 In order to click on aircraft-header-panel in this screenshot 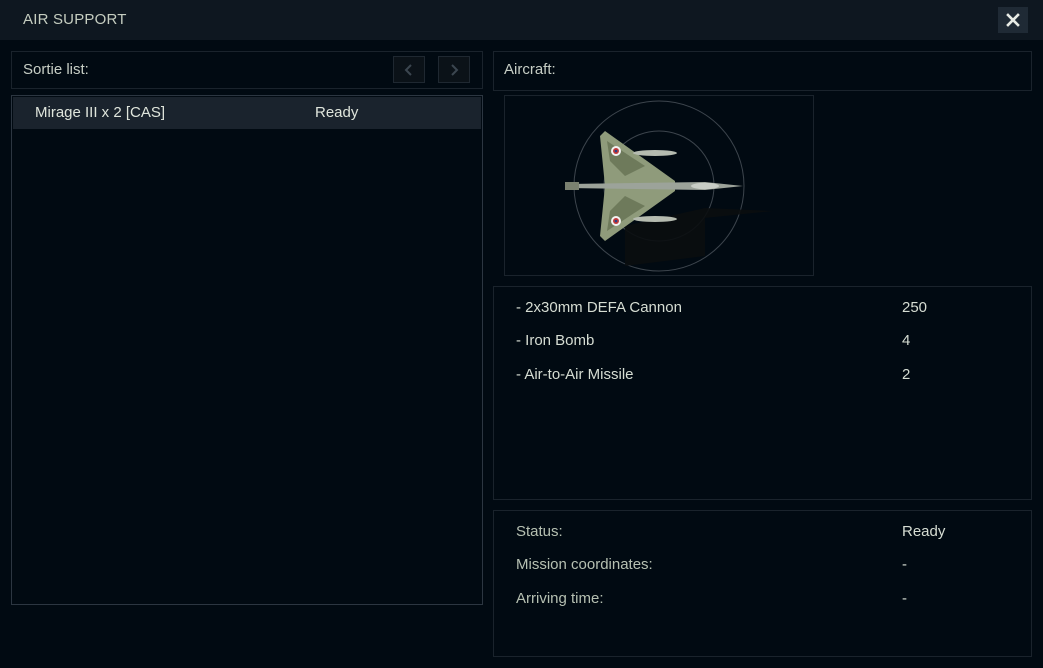, I will do `click(762, 71)`.